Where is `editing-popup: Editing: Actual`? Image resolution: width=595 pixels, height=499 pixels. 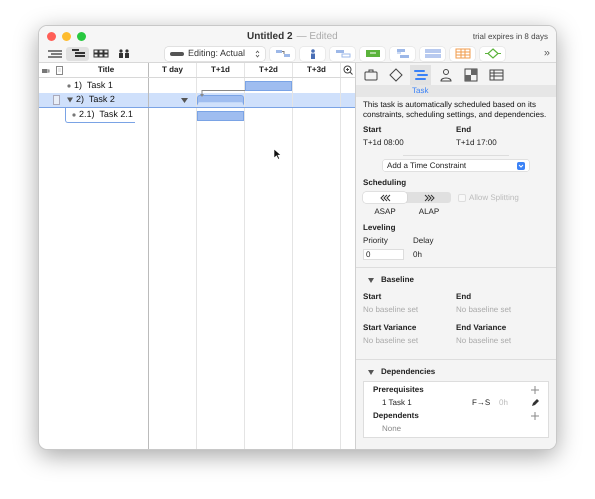 editing-popup: Editing: Actual is located at coordinates (215, 53).